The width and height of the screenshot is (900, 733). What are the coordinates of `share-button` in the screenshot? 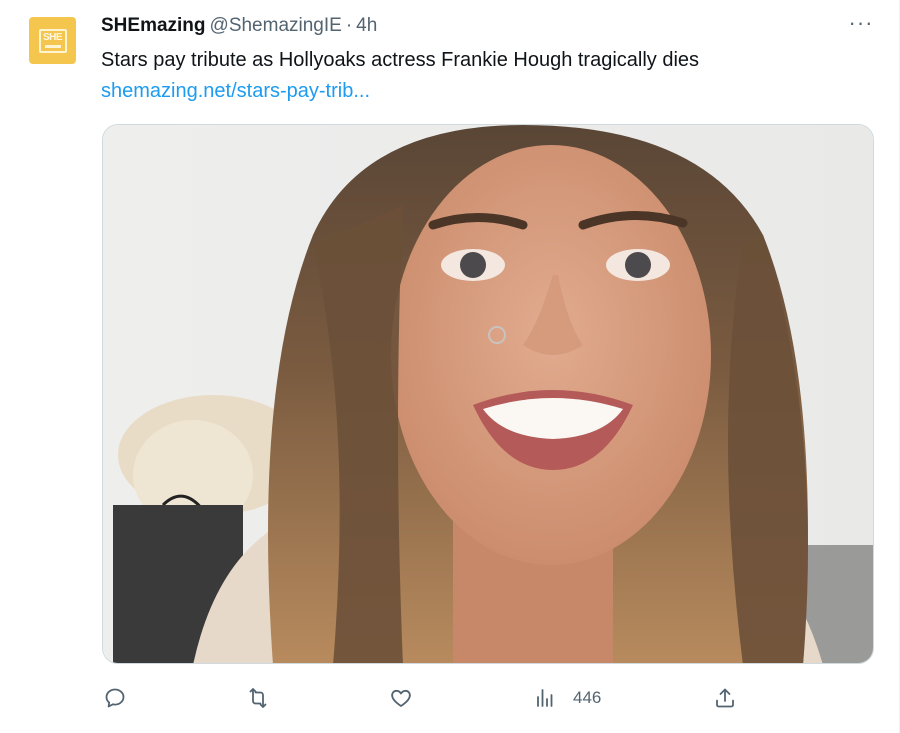 It's located at (725, 698).